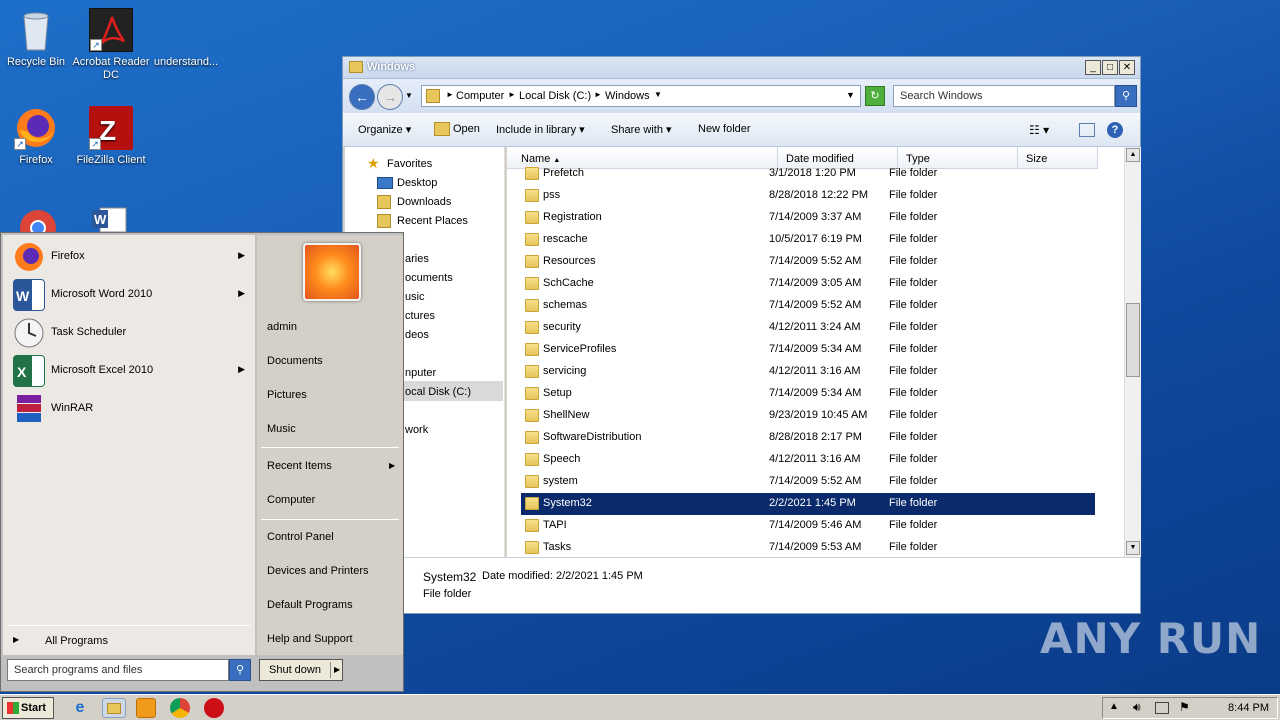 The height and width of the screenshot is (720, 1280). What do you see at coordinates (310, 605) in the screenshot?
I see `default-programs-link: Default Programs` at bounding box center [310, 605].